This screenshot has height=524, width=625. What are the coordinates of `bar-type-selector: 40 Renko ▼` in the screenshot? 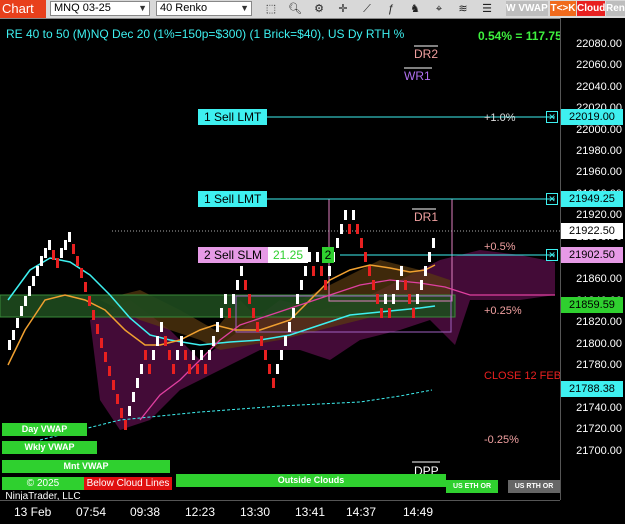 It's located at (204, 8).